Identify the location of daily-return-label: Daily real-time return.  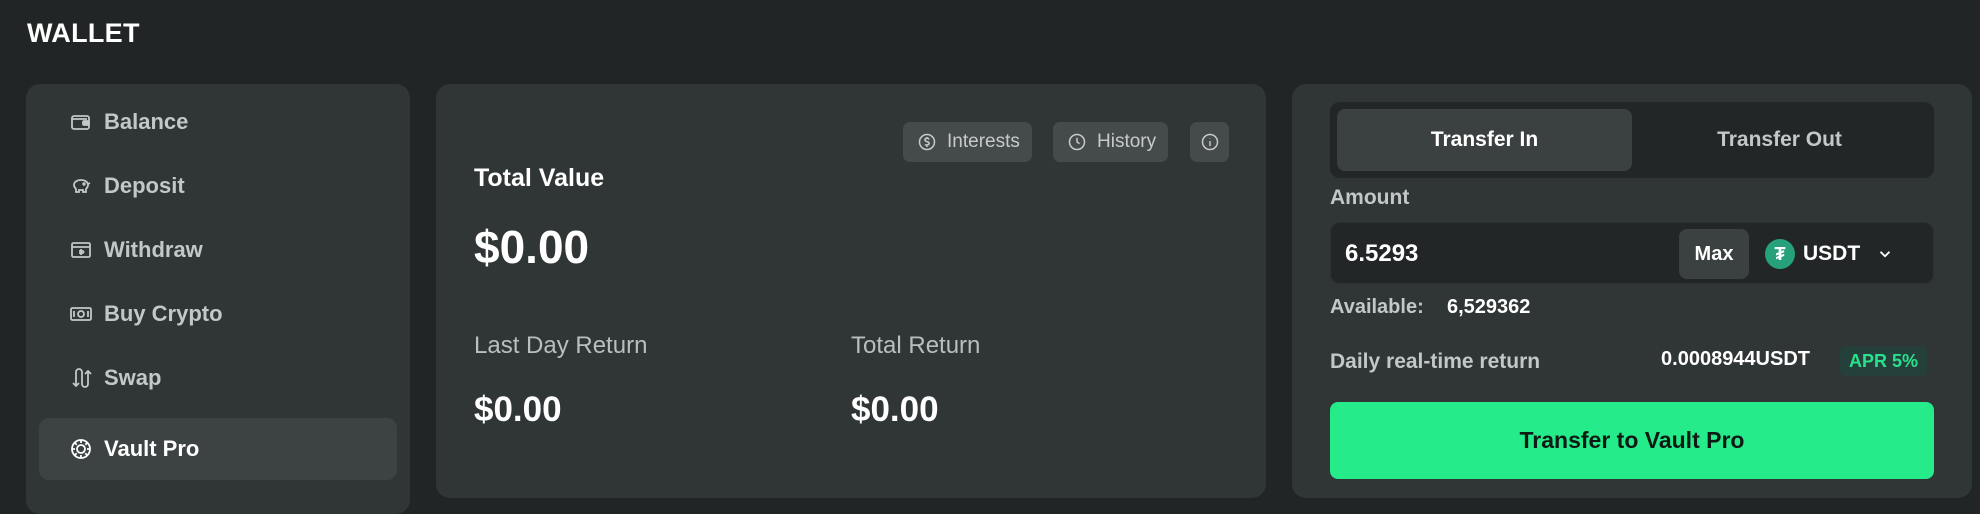
(1435, 361).